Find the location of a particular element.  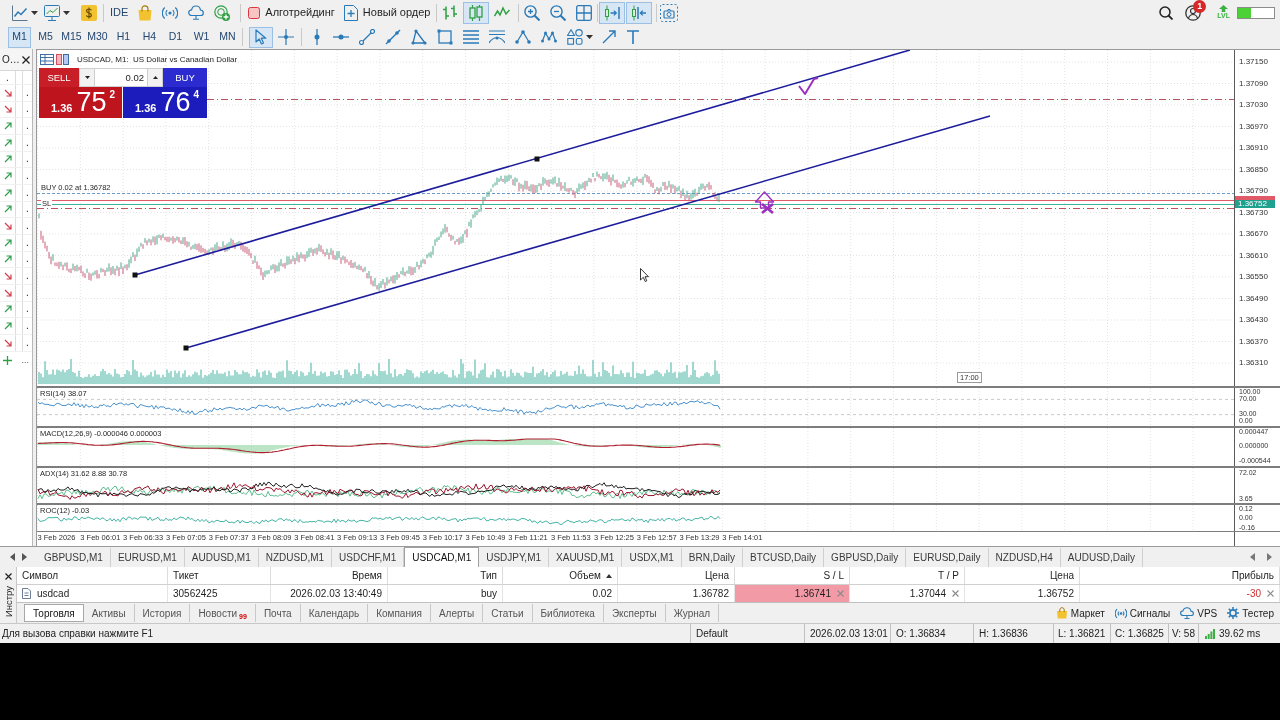

chart-window-icon is located at coordinates (62, 59).